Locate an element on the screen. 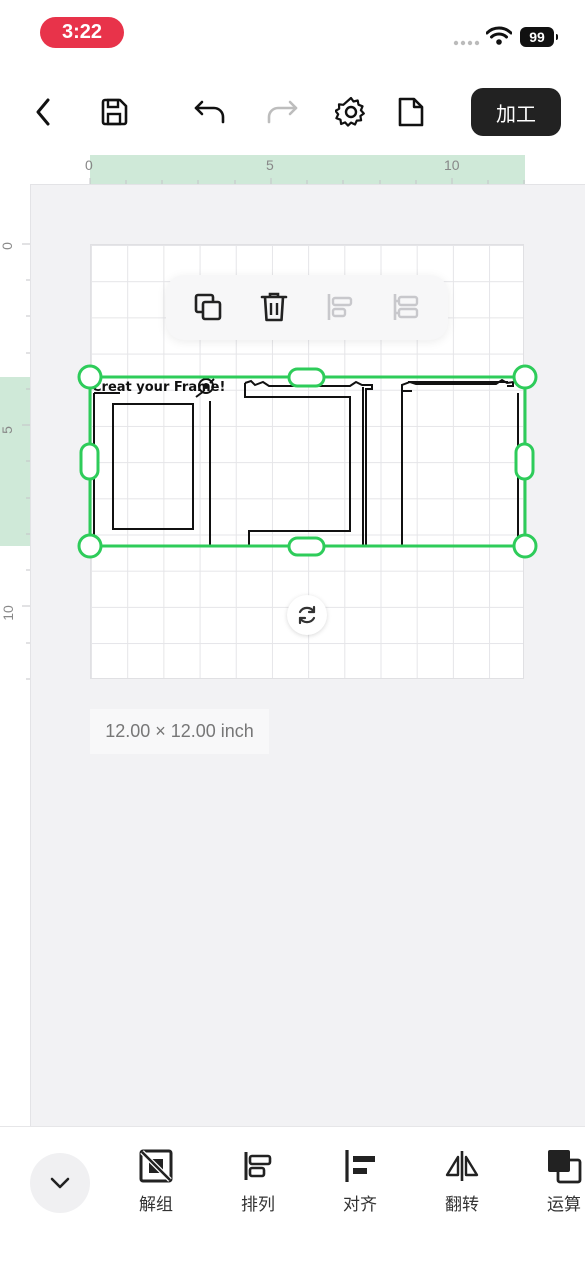 This screenshot has height=1267, width=585. settings-button is located at coordinates (351, 112).